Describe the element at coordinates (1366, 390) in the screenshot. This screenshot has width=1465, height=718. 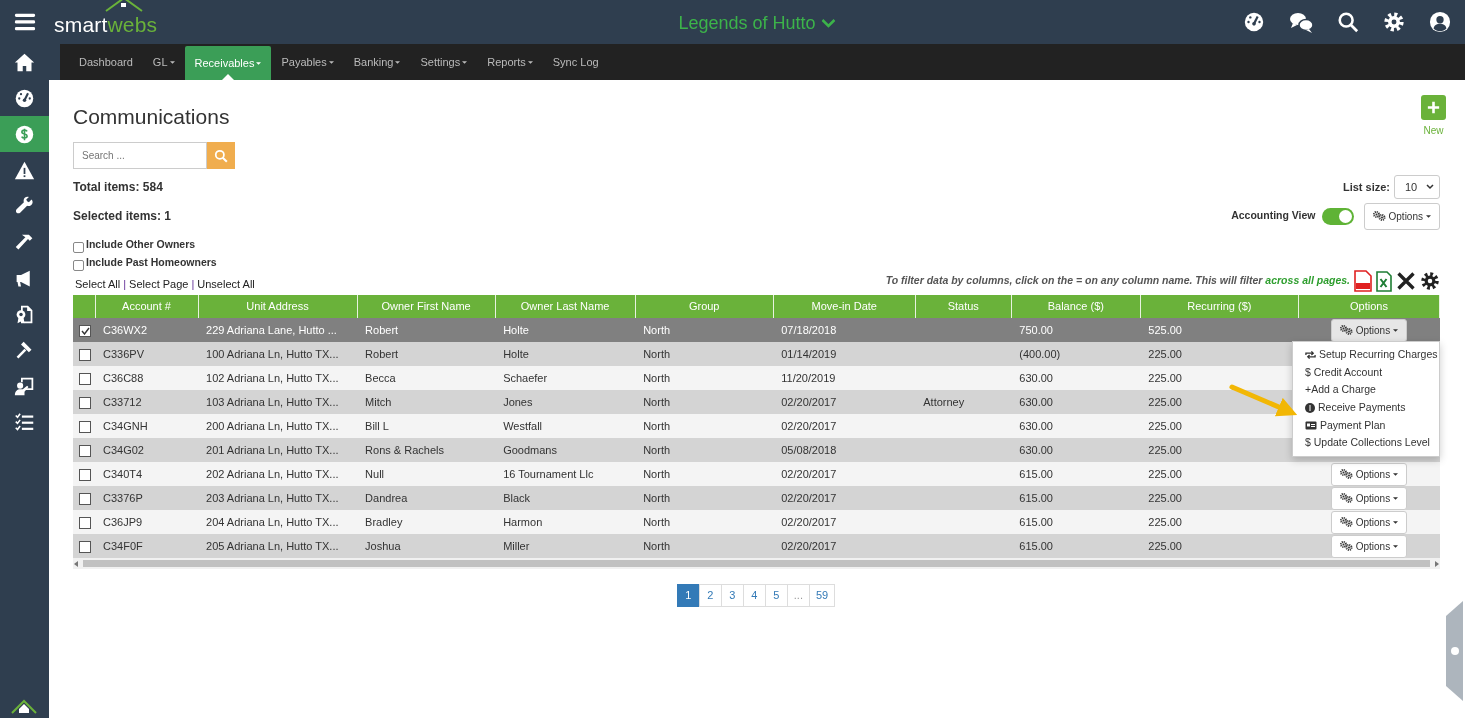
I see `menu-item: +Add a Charge` at that location.